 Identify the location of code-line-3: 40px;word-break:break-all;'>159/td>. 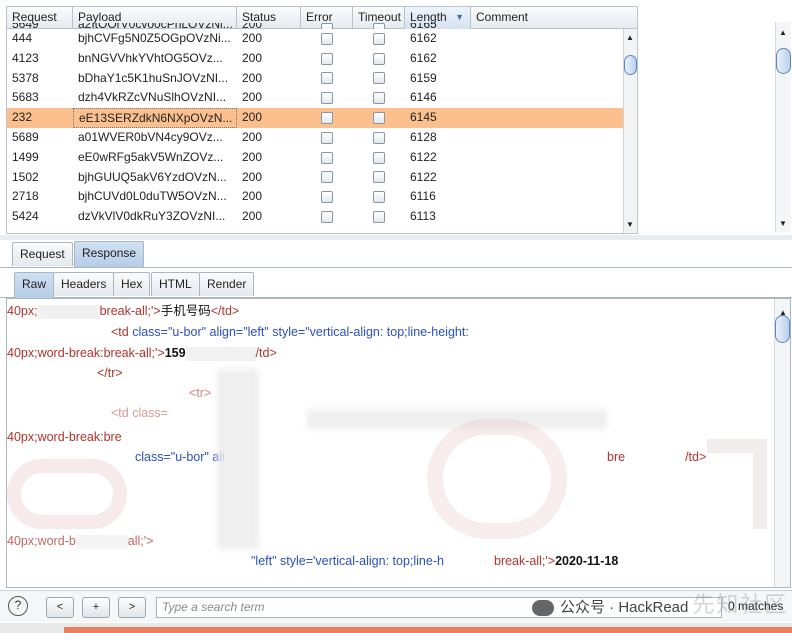
(142, 353).